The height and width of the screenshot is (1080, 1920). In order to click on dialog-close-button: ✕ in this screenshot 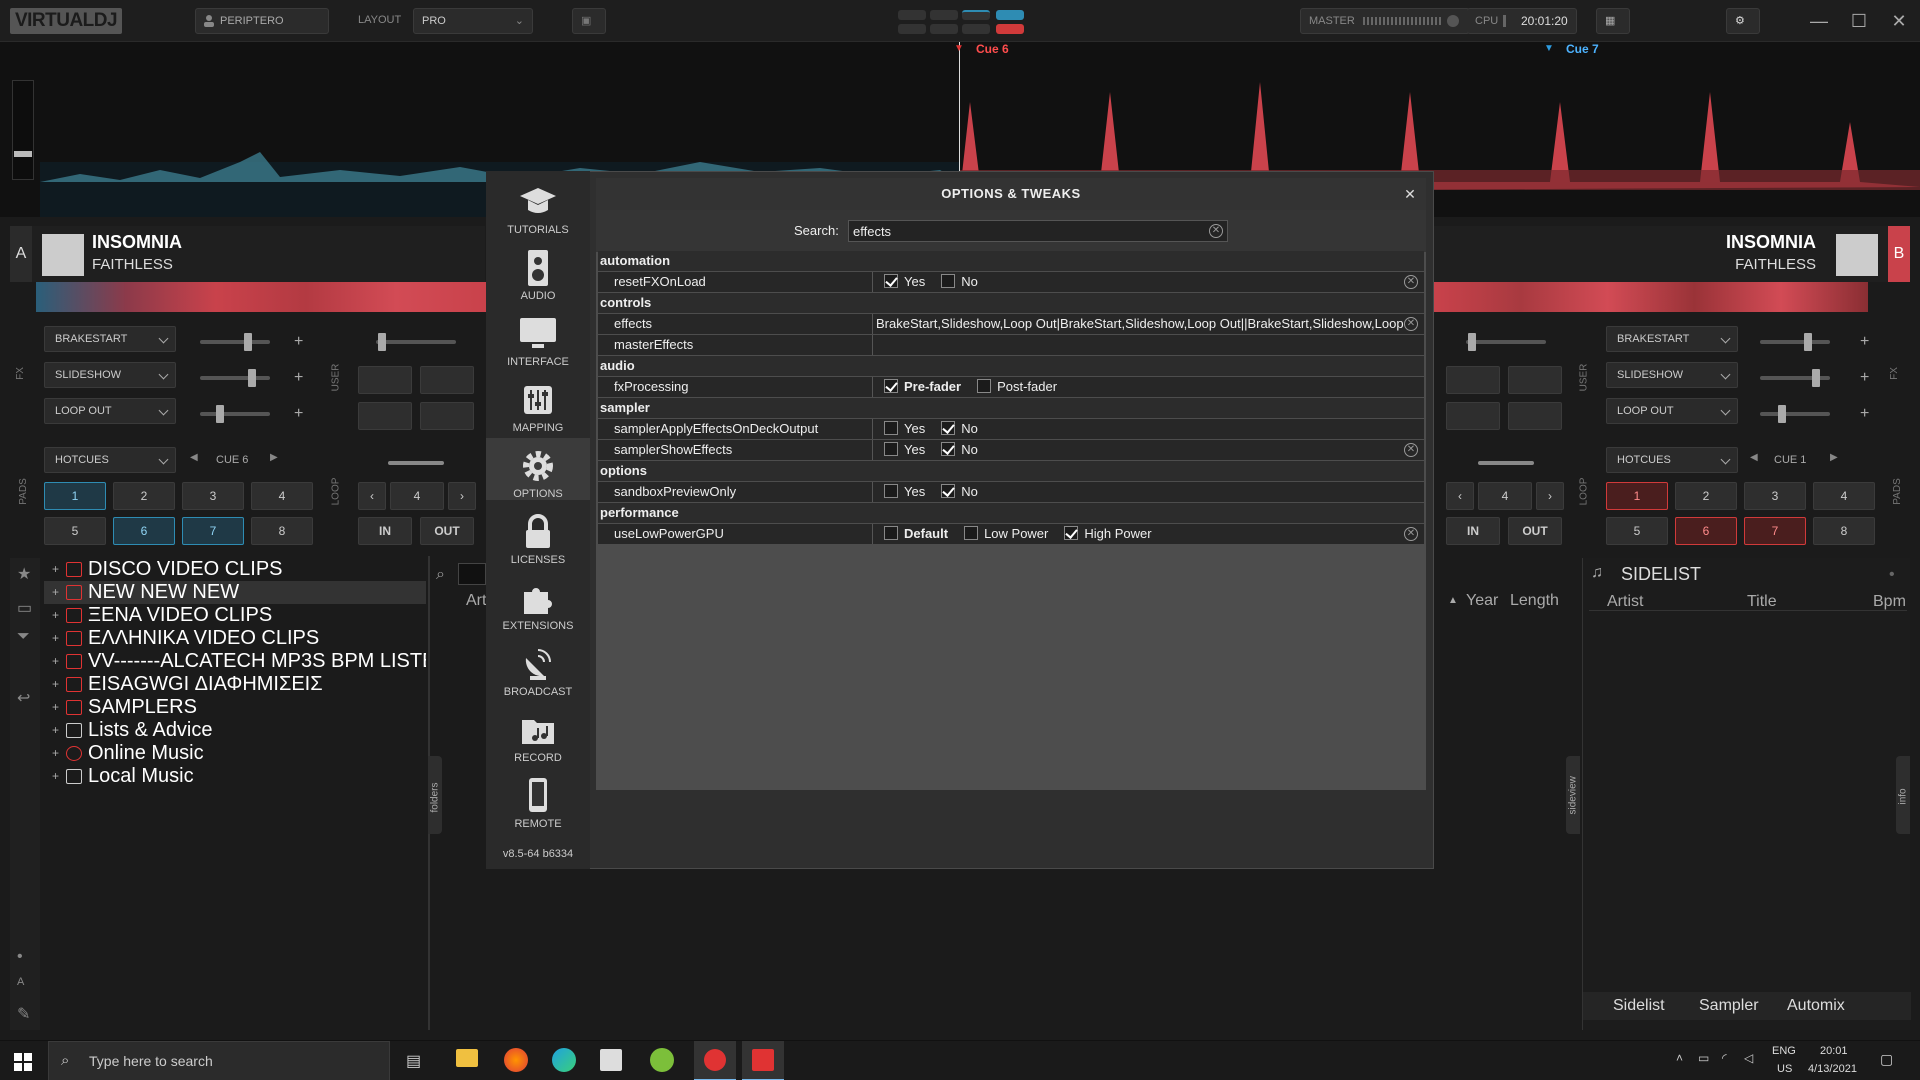, I will do `click(1410, 194)`.